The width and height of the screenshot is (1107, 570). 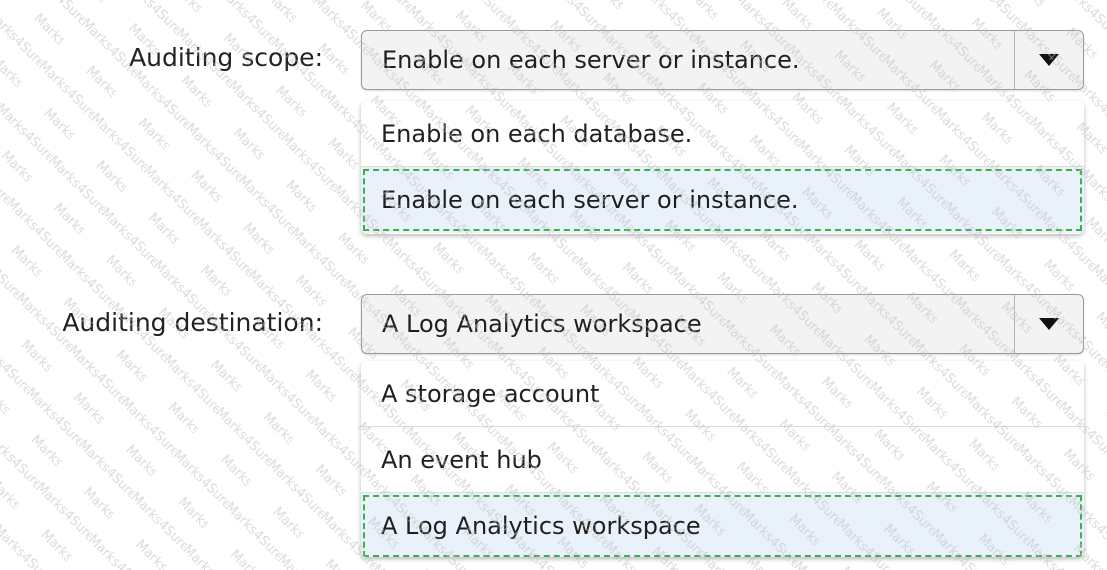 I want to click on auditing-scope-label: Auditing scope:, so click(x=226, y=57).